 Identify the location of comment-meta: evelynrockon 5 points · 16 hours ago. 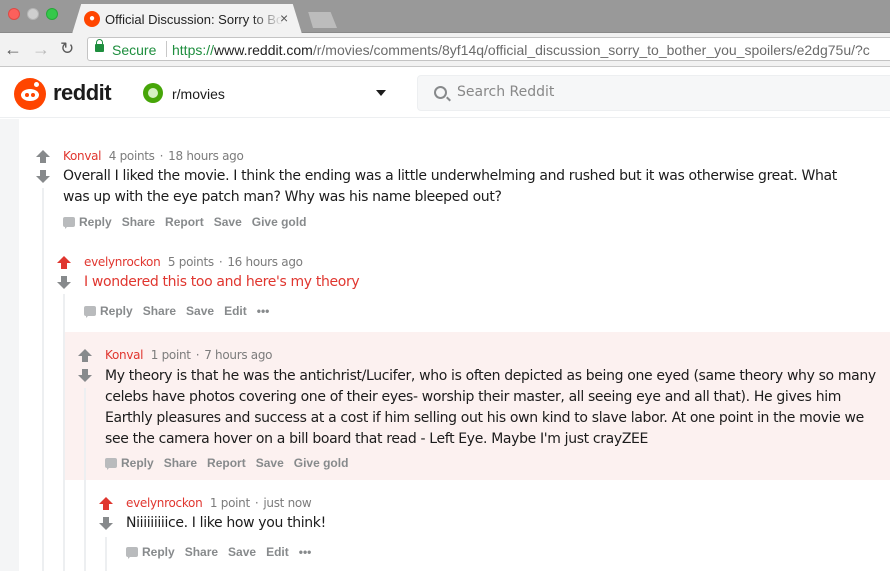
(193, 262).